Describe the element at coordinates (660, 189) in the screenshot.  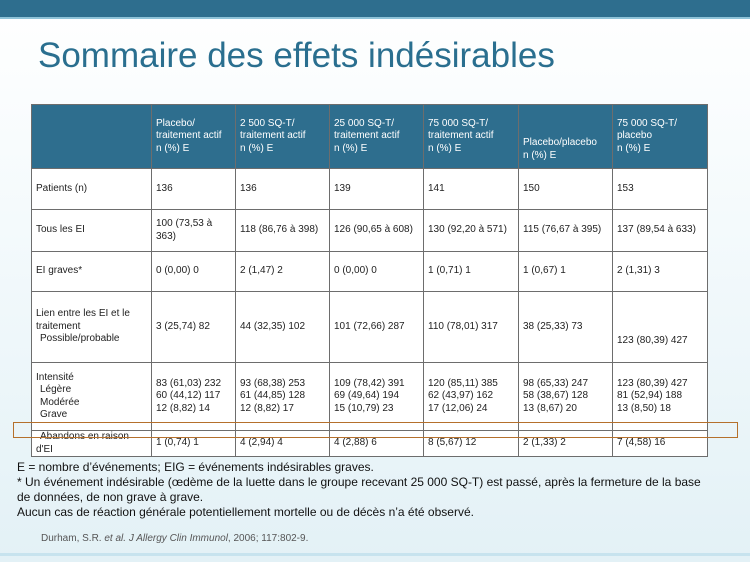
I see `table-cell: 153` at that location.